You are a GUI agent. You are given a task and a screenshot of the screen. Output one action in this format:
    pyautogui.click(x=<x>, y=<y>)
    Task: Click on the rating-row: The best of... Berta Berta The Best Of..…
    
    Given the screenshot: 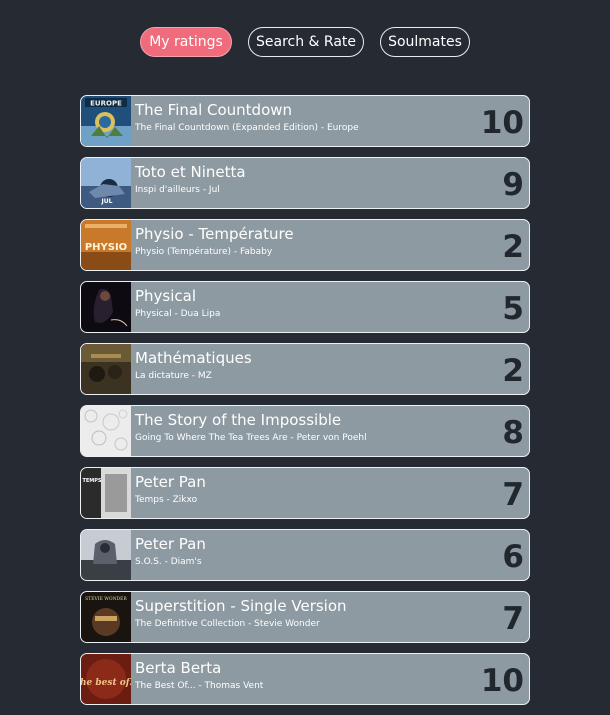 What is the action you would take?
    pyautogui.click(x=305, y=679)
    